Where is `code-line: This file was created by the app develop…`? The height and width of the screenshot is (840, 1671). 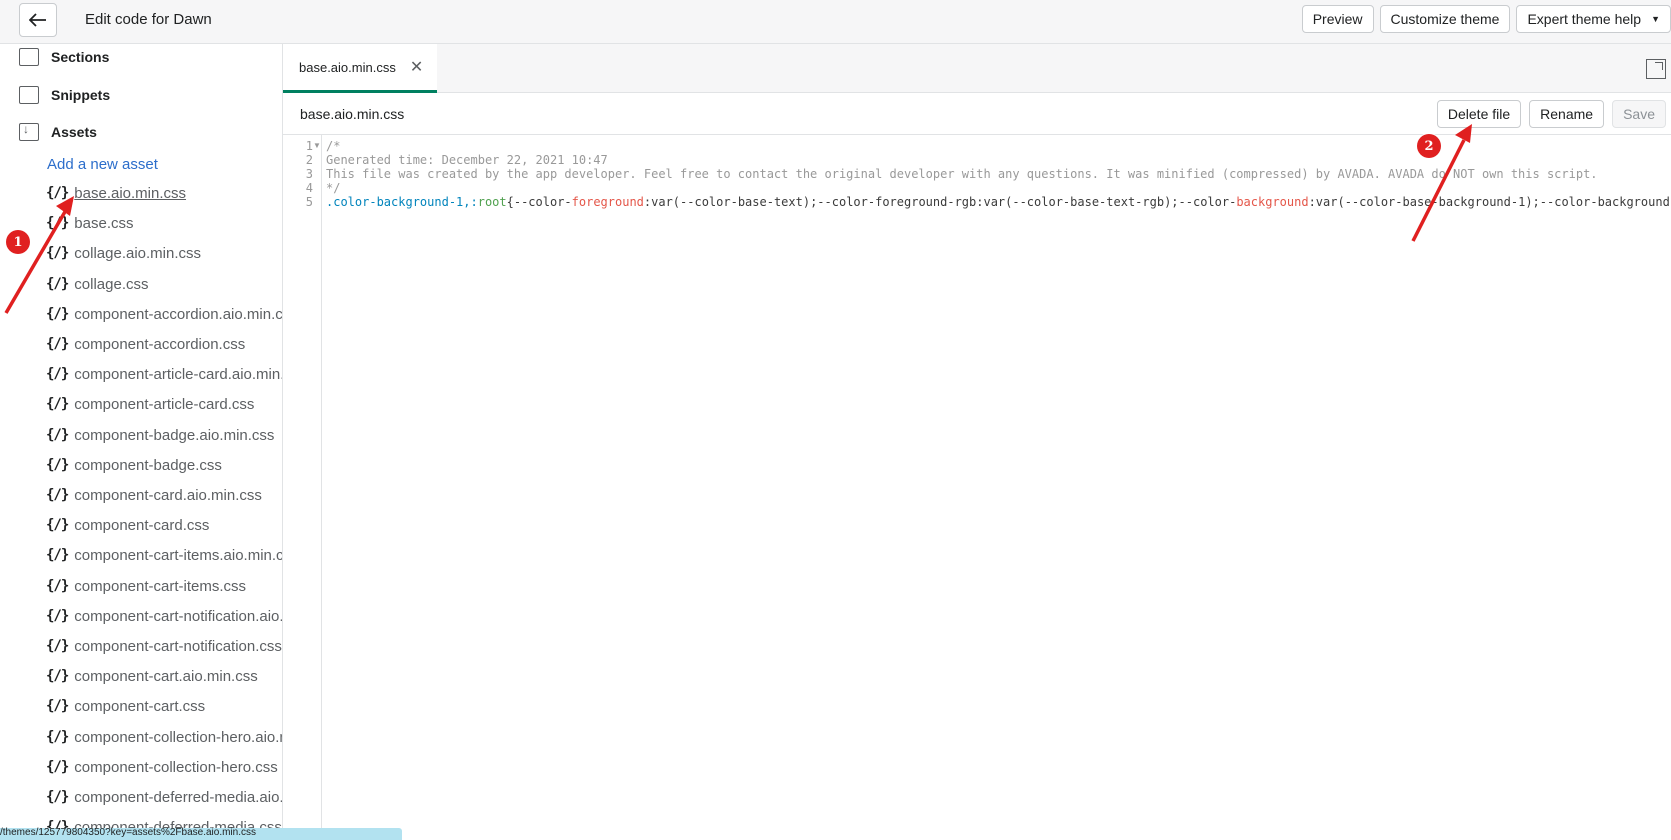 code-line: This file was created by the app develop… is located at coordinates (962, 174).